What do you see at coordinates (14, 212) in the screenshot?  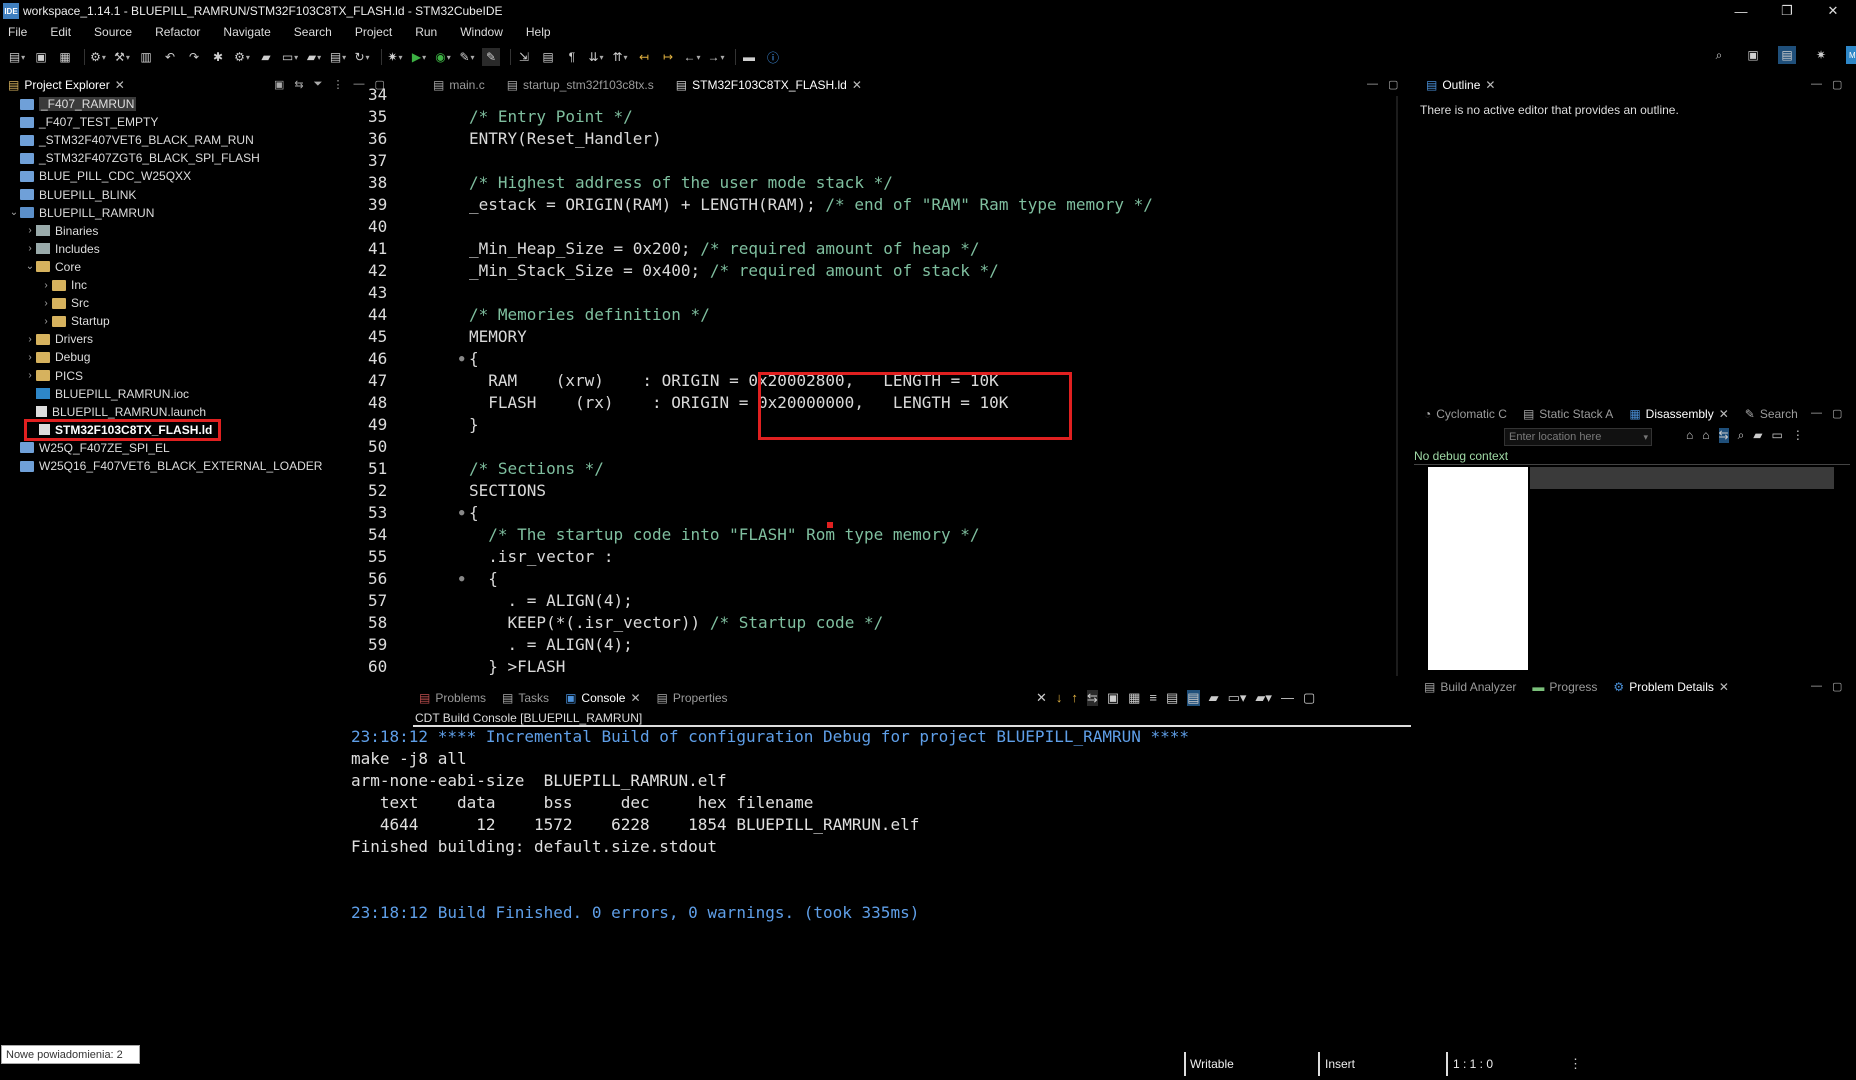 I see `chevron-down-icon: ⌄` at bounding box center [14, 212].